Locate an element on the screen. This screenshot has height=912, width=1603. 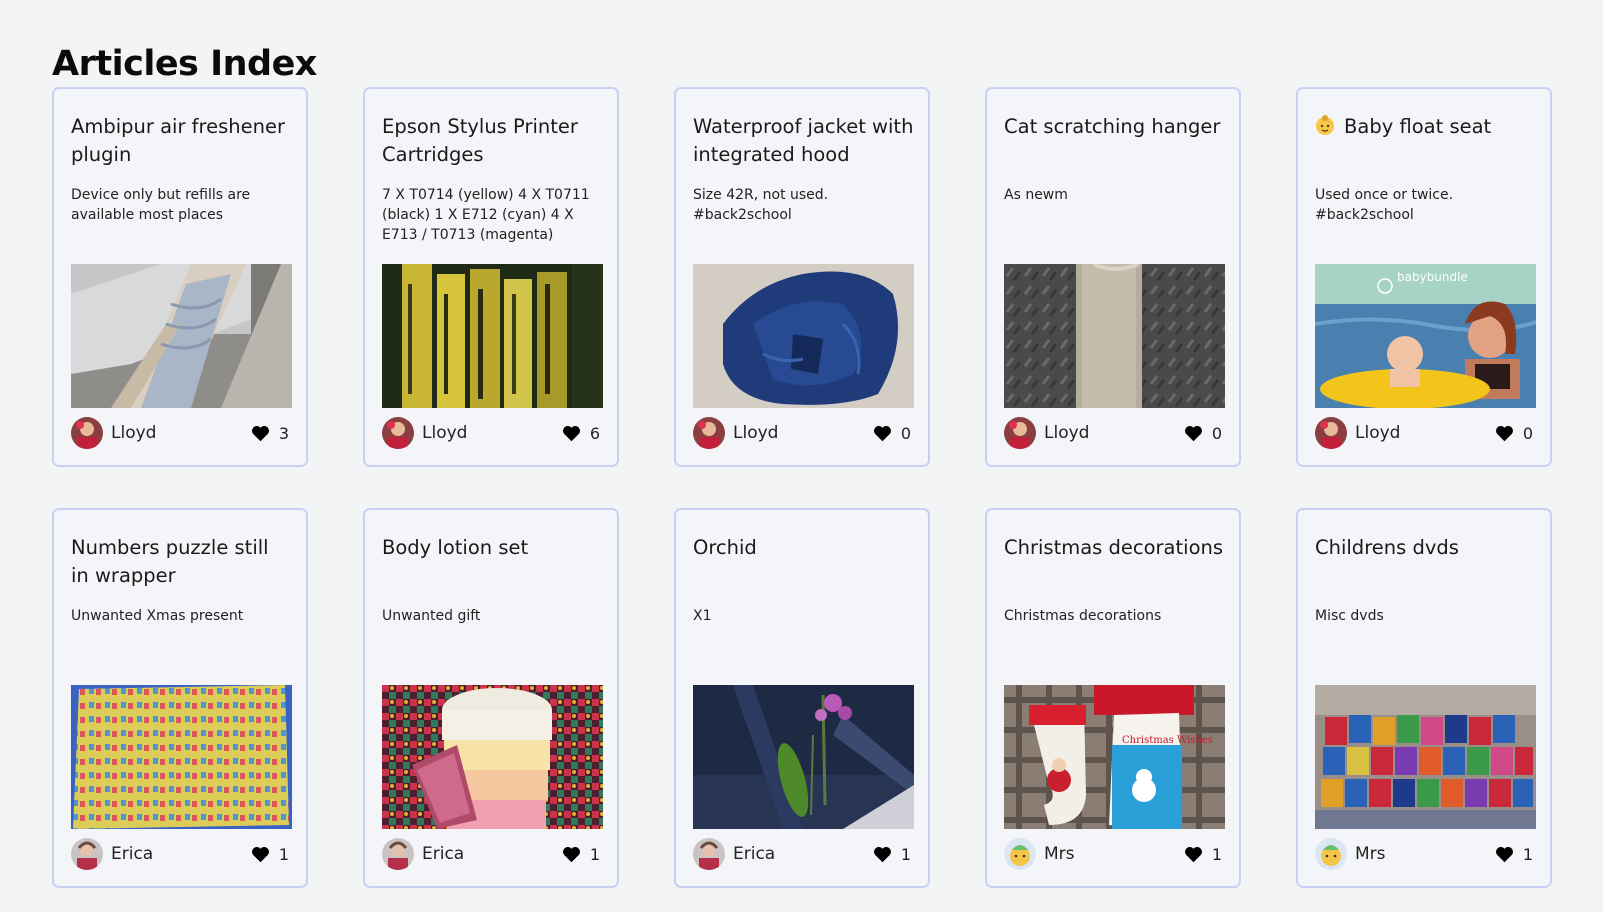
body-lotion-photo is located at coordinates (492, 757).